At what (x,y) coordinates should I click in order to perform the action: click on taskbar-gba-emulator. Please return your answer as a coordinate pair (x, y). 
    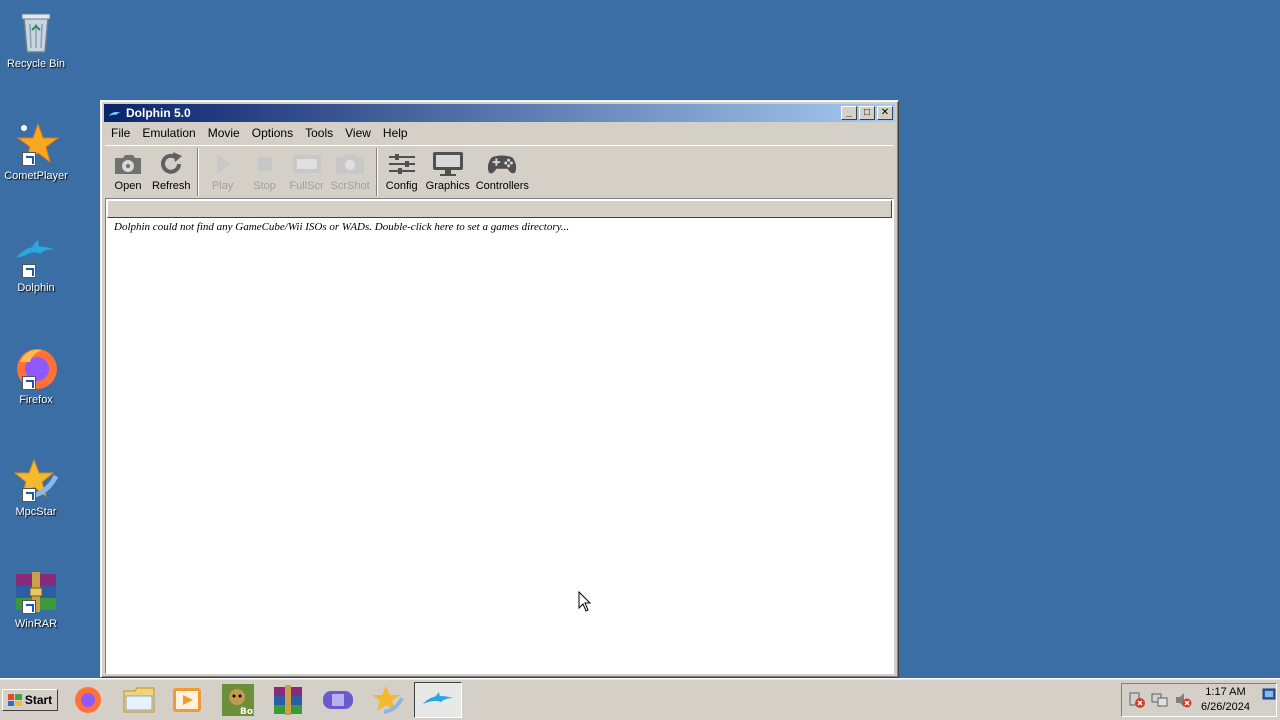
    Looking at the image, I should click on (338, 700).